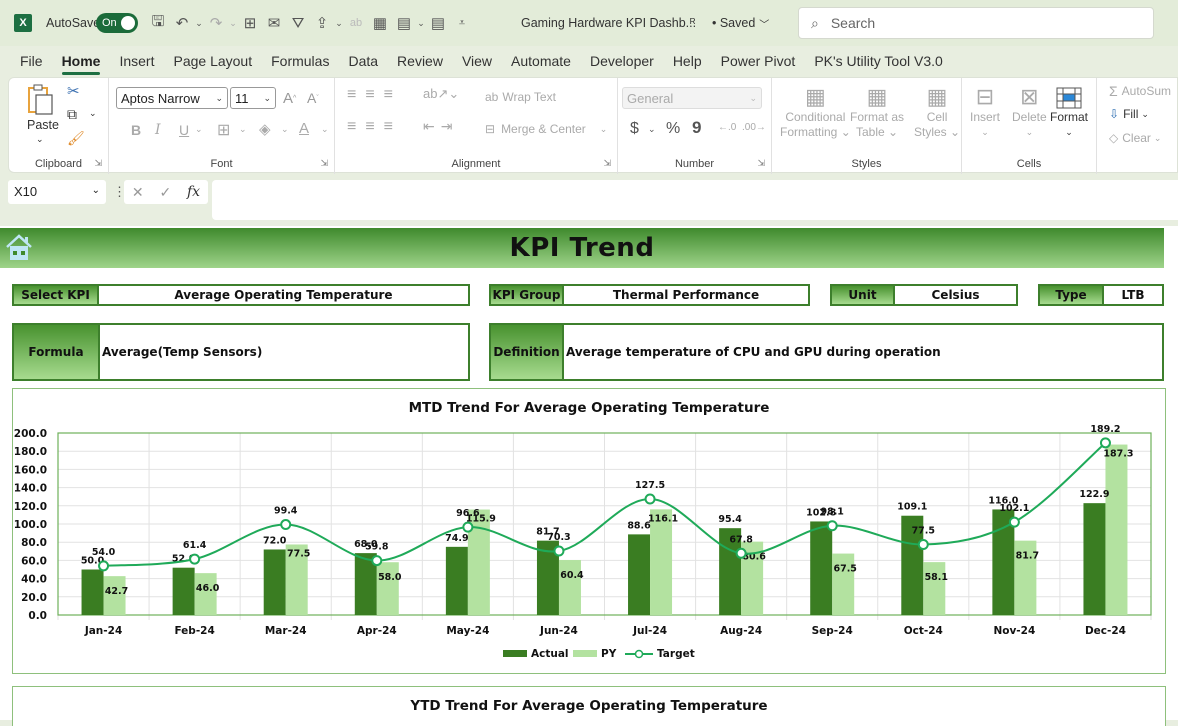 This screenshot has height=726, width=1178. Describe the element at coordinates (696, 128) in the screenshot. I see `comma-button: 9` at that location.